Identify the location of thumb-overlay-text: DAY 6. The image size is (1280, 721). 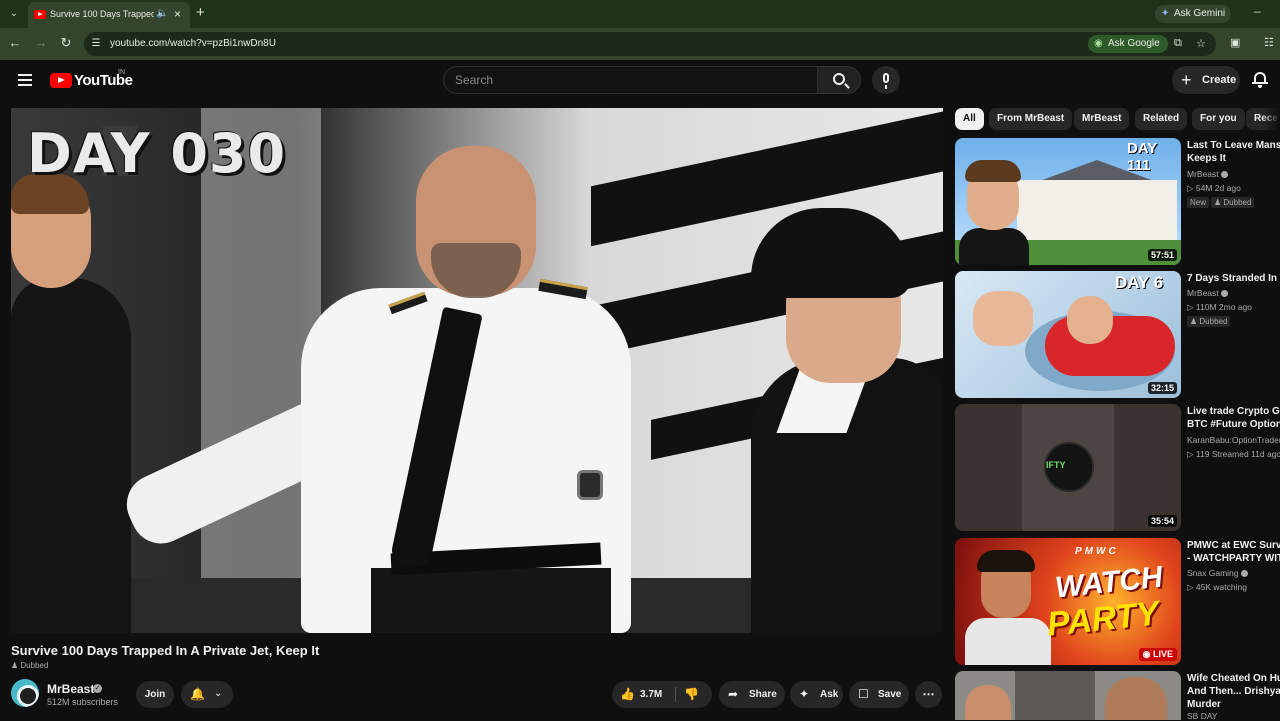
(1139, 282).